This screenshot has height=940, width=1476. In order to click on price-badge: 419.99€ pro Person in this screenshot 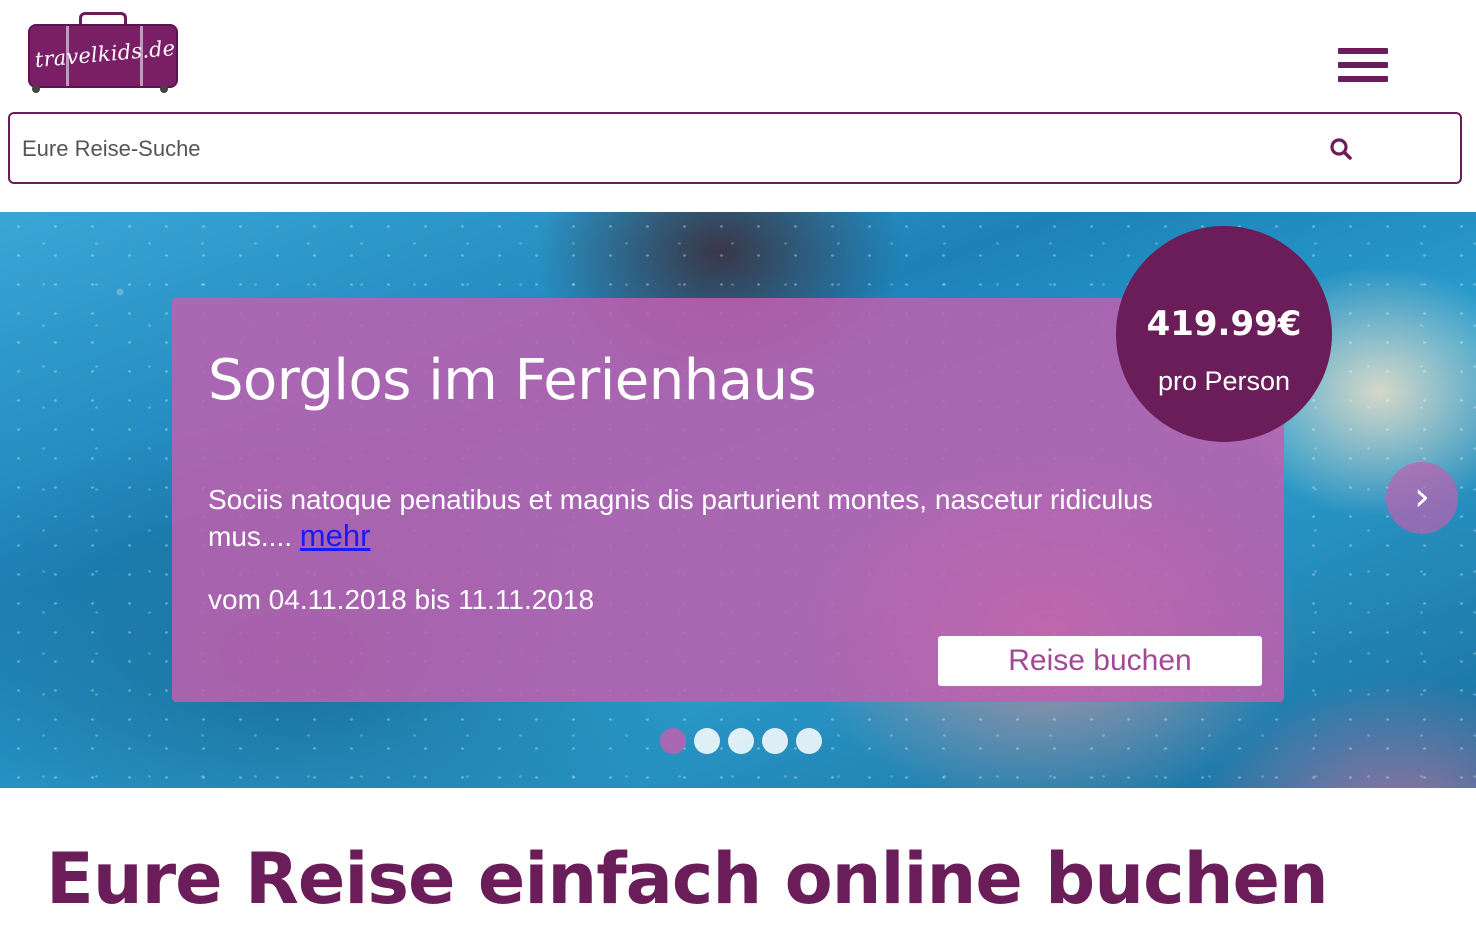, I will do `click(1224, 334)`.